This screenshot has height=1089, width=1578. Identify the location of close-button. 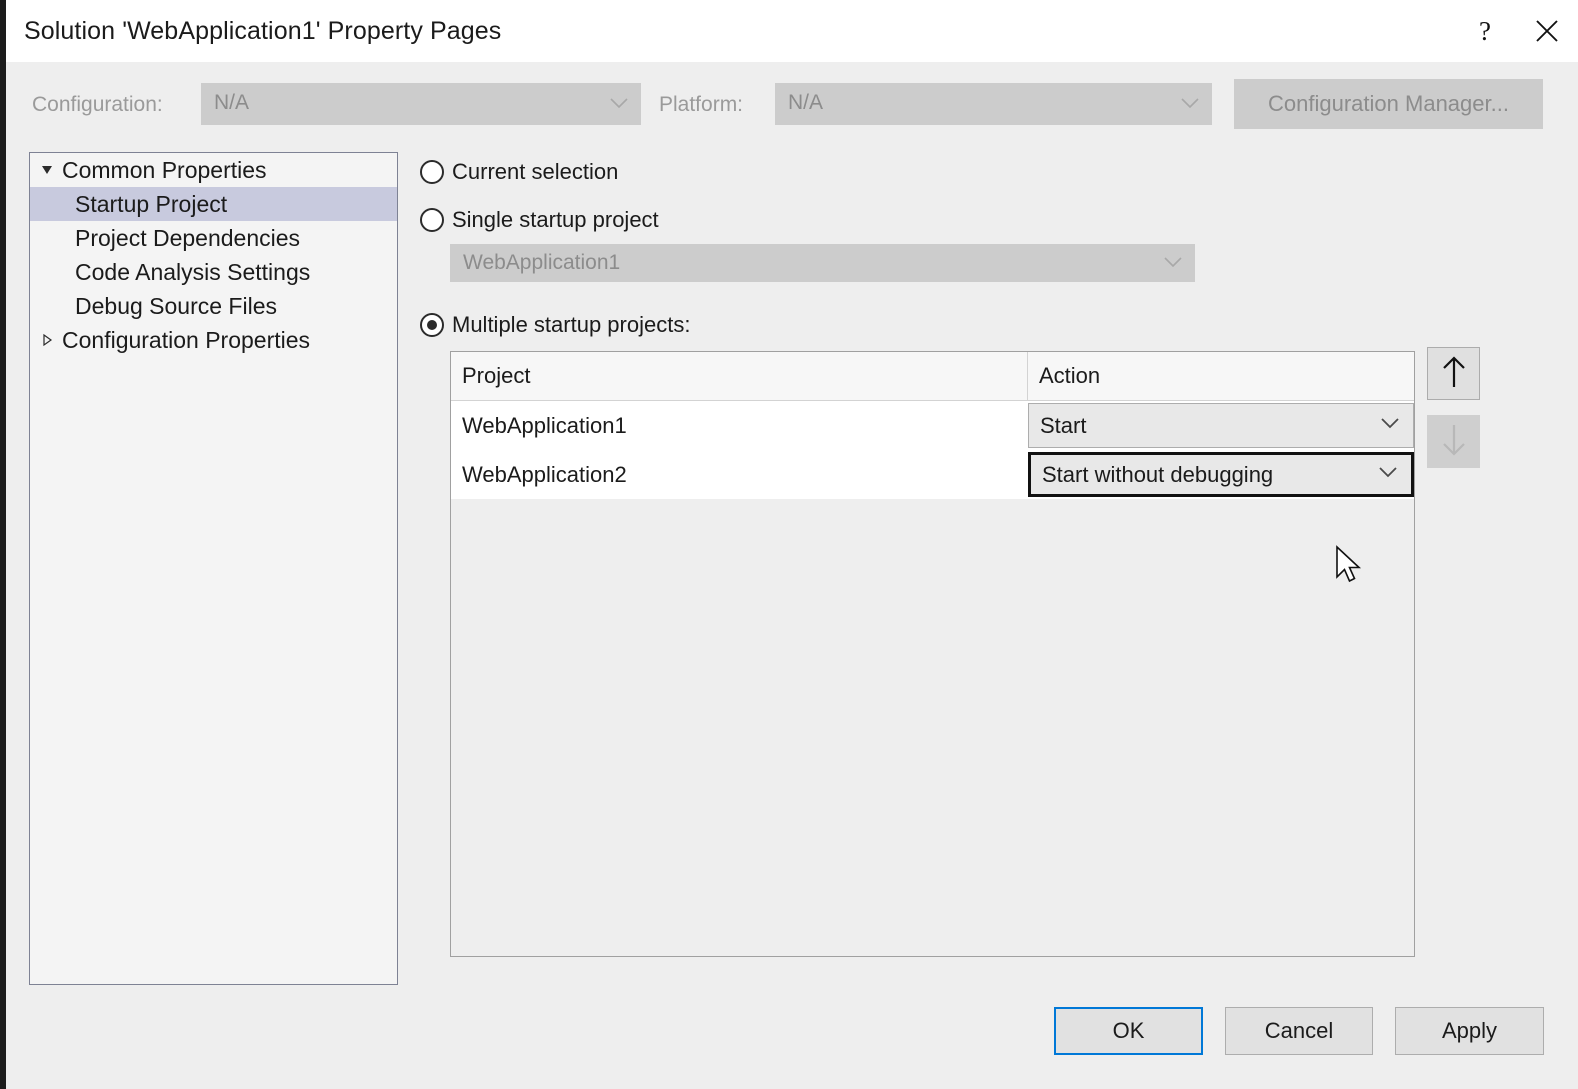
(1547, 31).